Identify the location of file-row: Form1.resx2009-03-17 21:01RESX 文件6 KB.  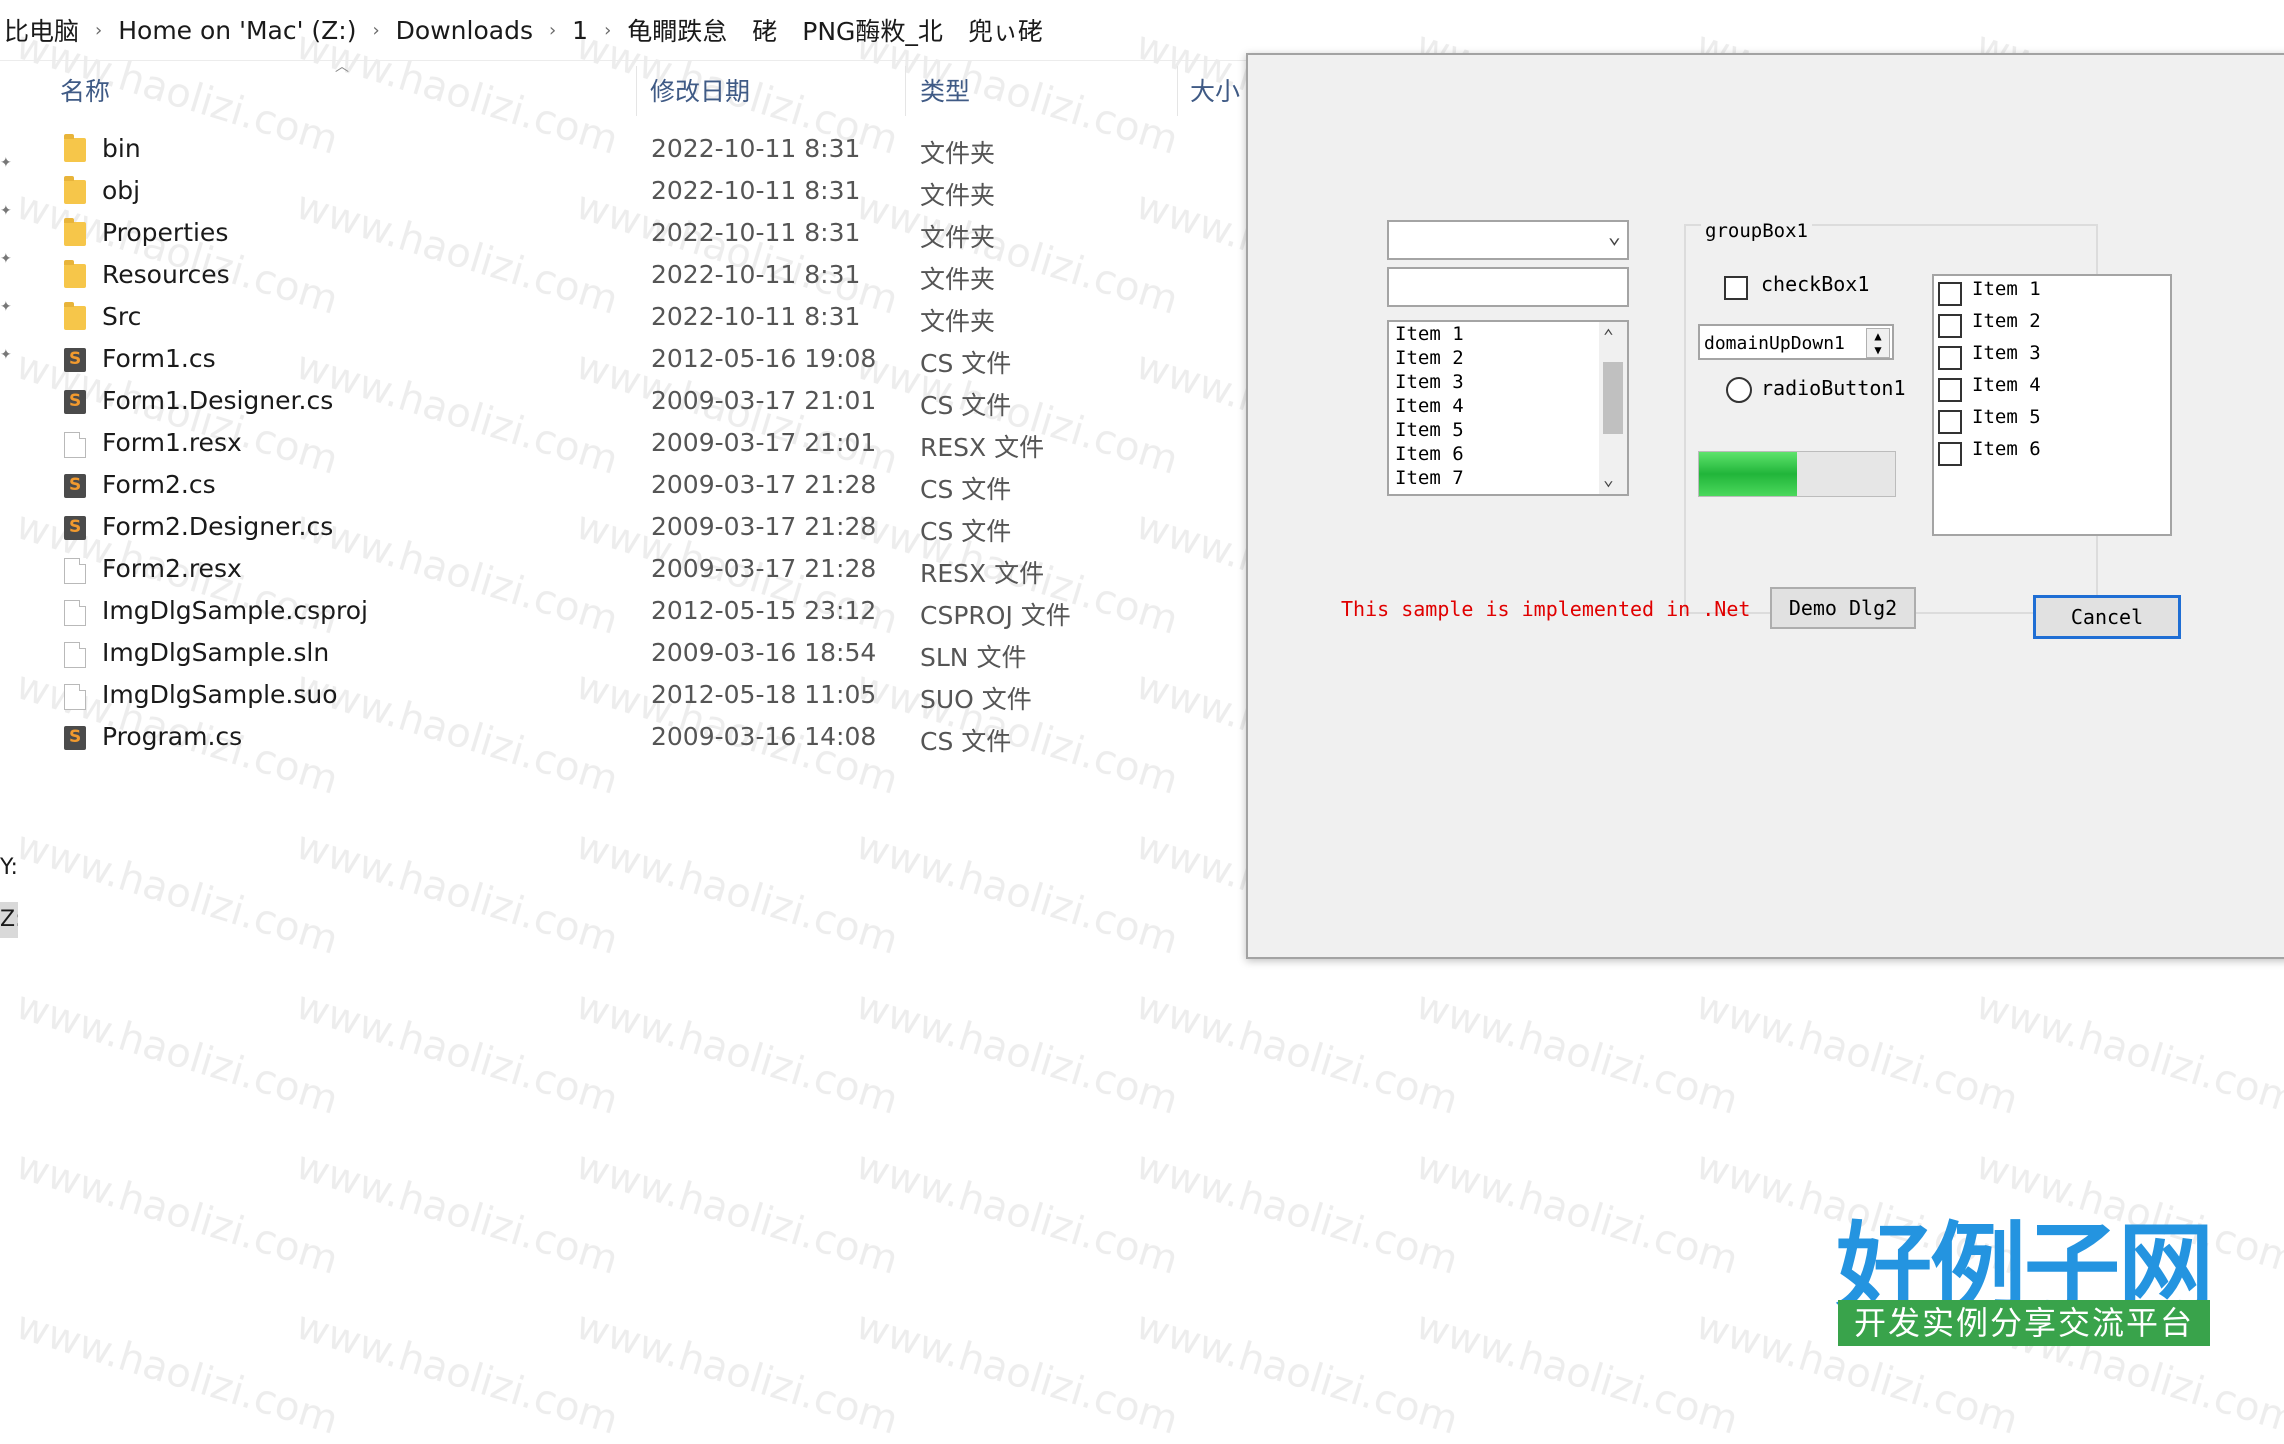
(671, 444).